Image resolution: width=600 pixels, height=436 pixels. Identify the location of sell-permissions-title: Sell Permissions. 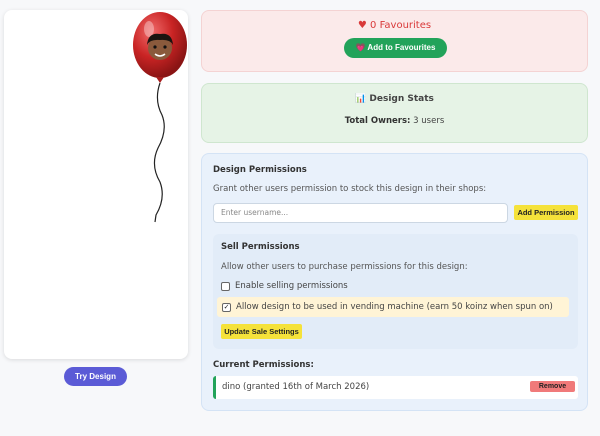
(260, 247).